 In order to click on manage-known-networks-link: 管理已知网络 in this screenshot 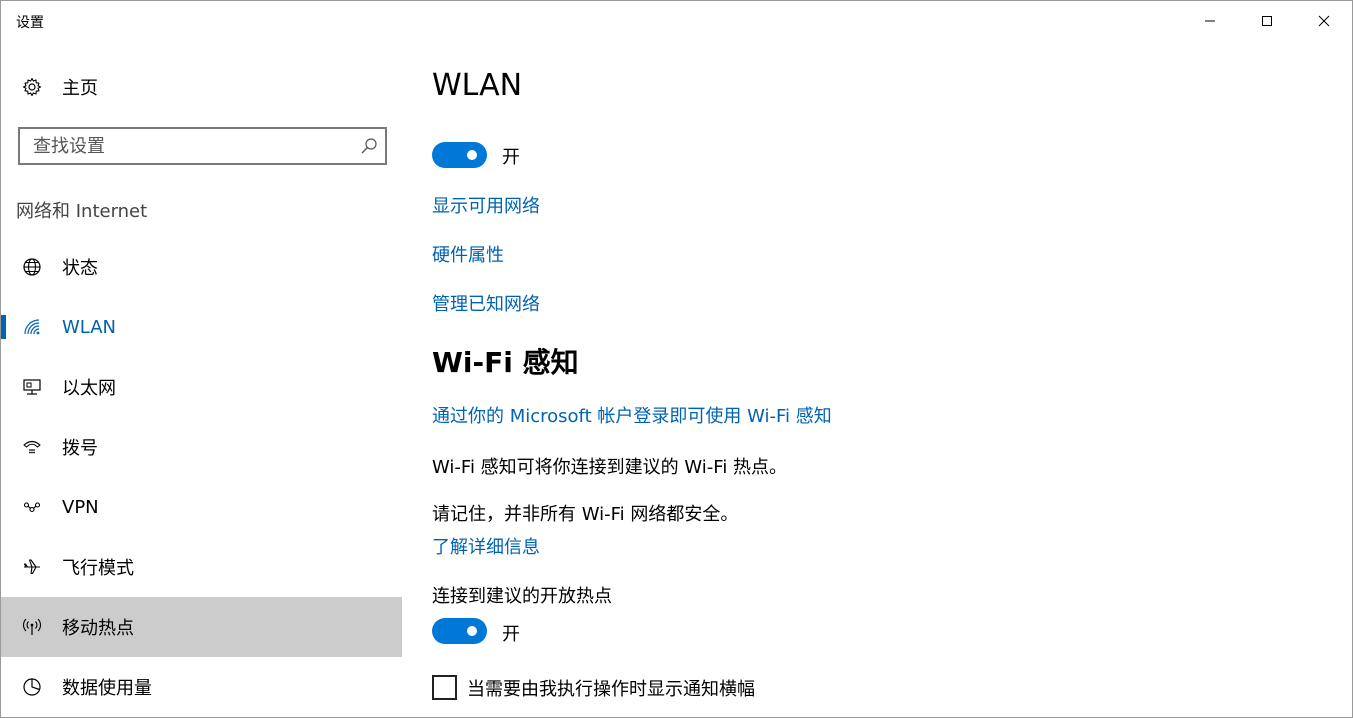, I will do `click(486, 303)`.